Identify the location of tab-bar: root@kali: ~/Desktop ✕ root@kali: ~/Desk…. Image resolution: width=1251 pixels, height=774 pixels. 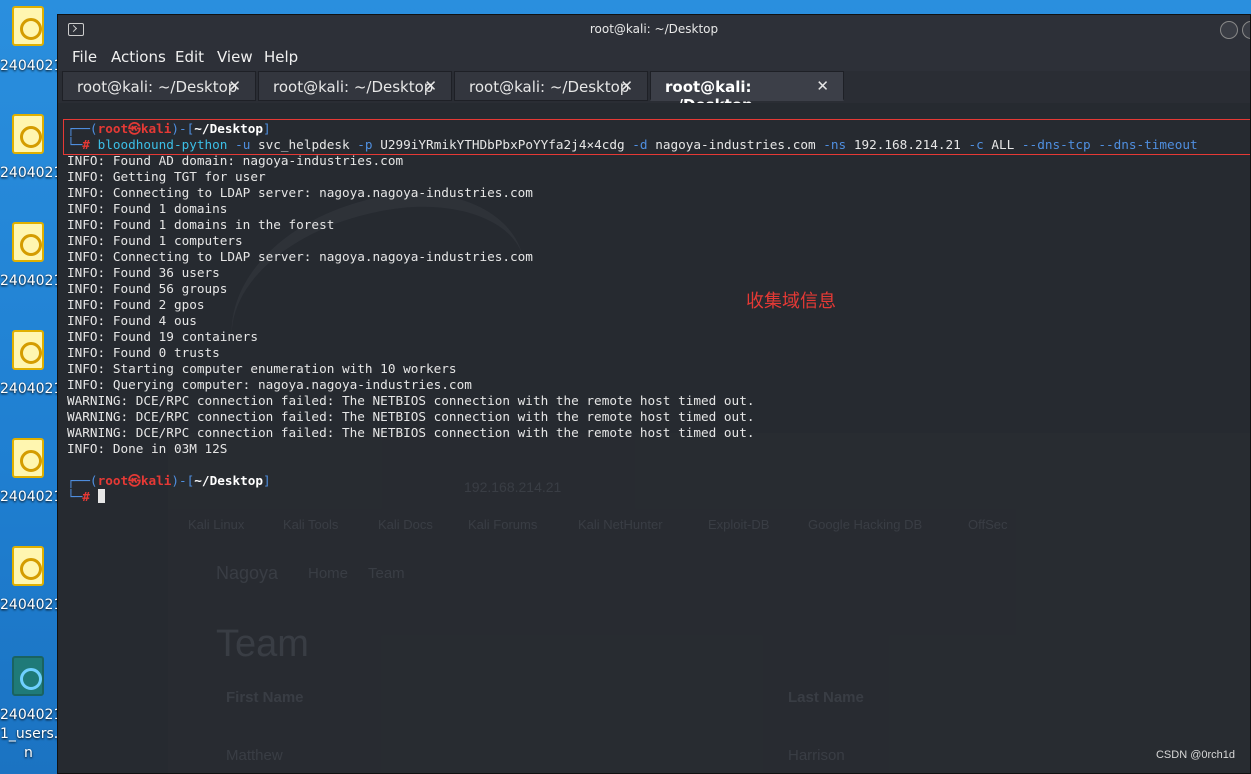
(654, 92).